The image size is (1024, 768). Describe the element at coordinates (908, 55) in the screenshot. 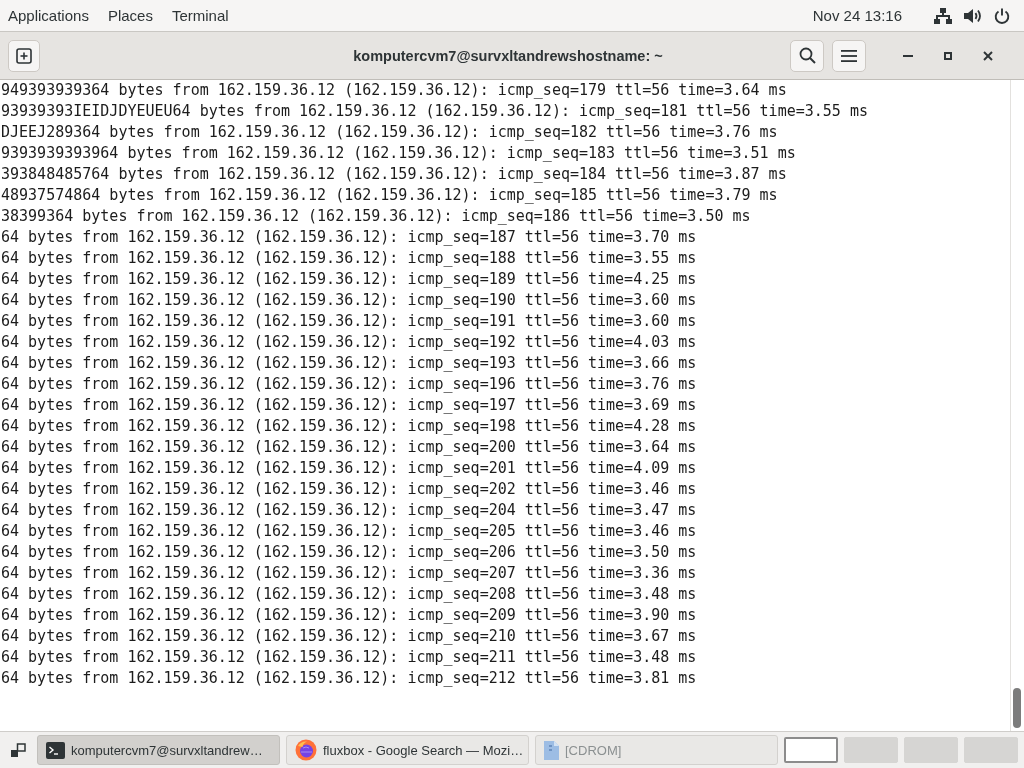

I see `minimize-icon` at that location.